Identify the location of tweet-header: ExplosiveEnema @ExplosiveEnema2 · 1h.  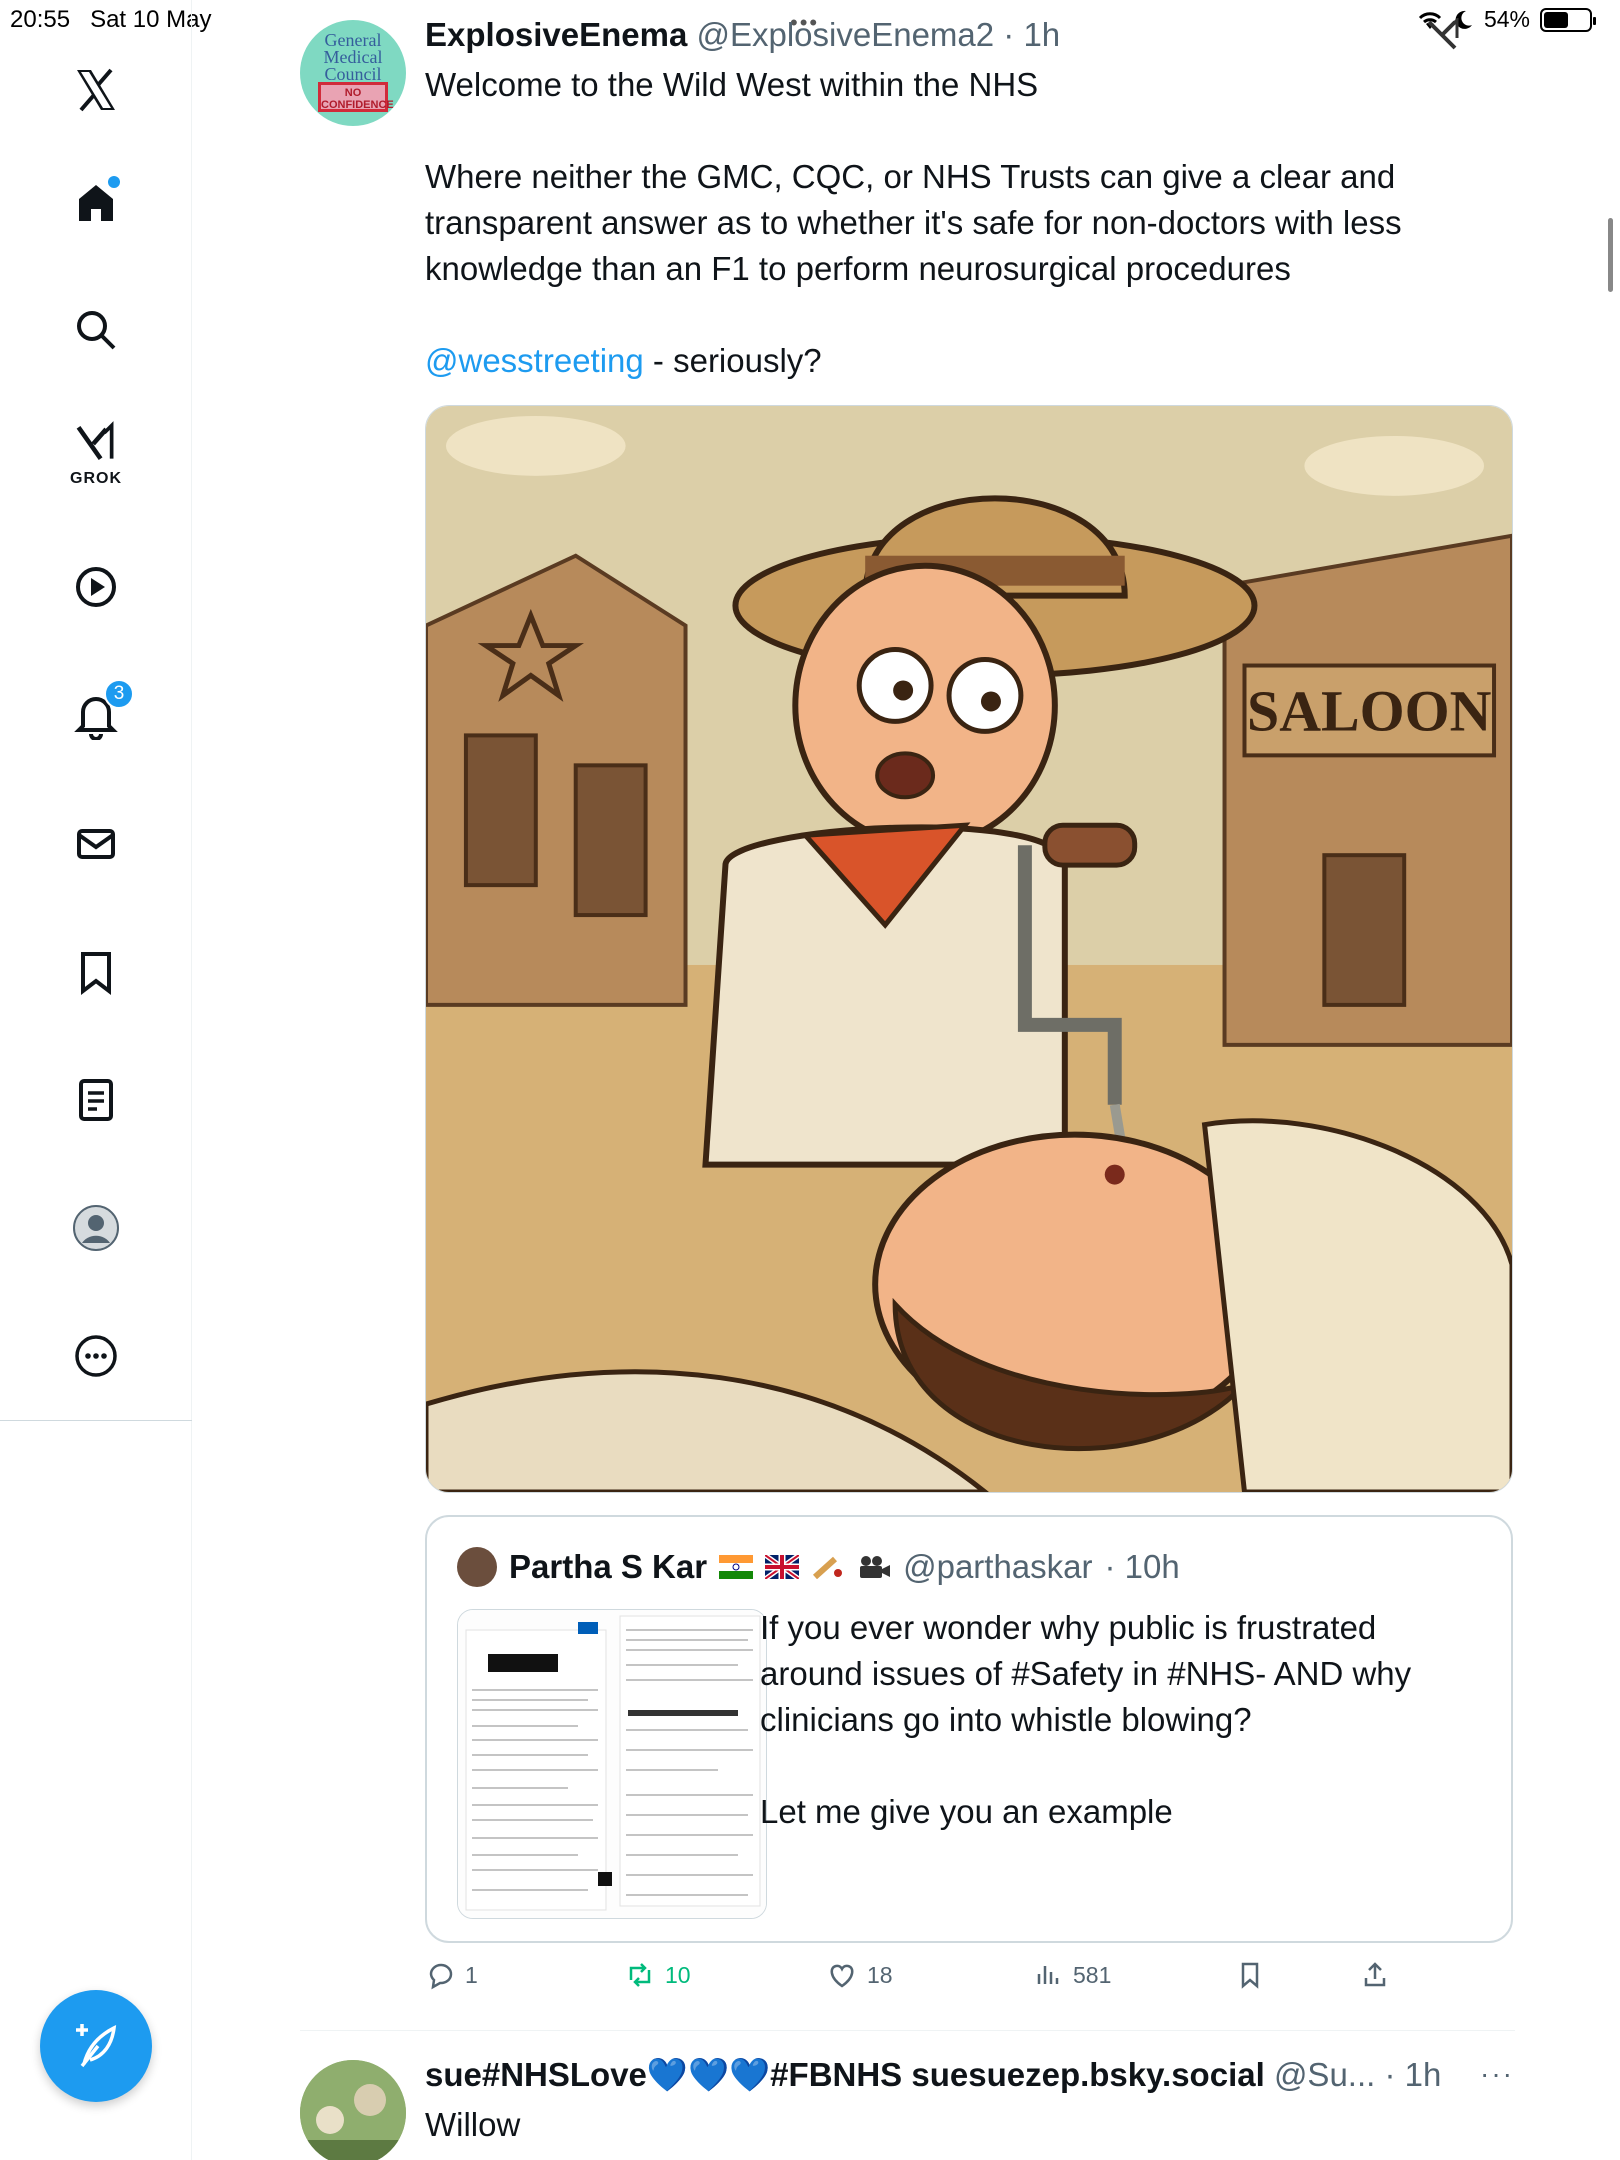
(742, 35).